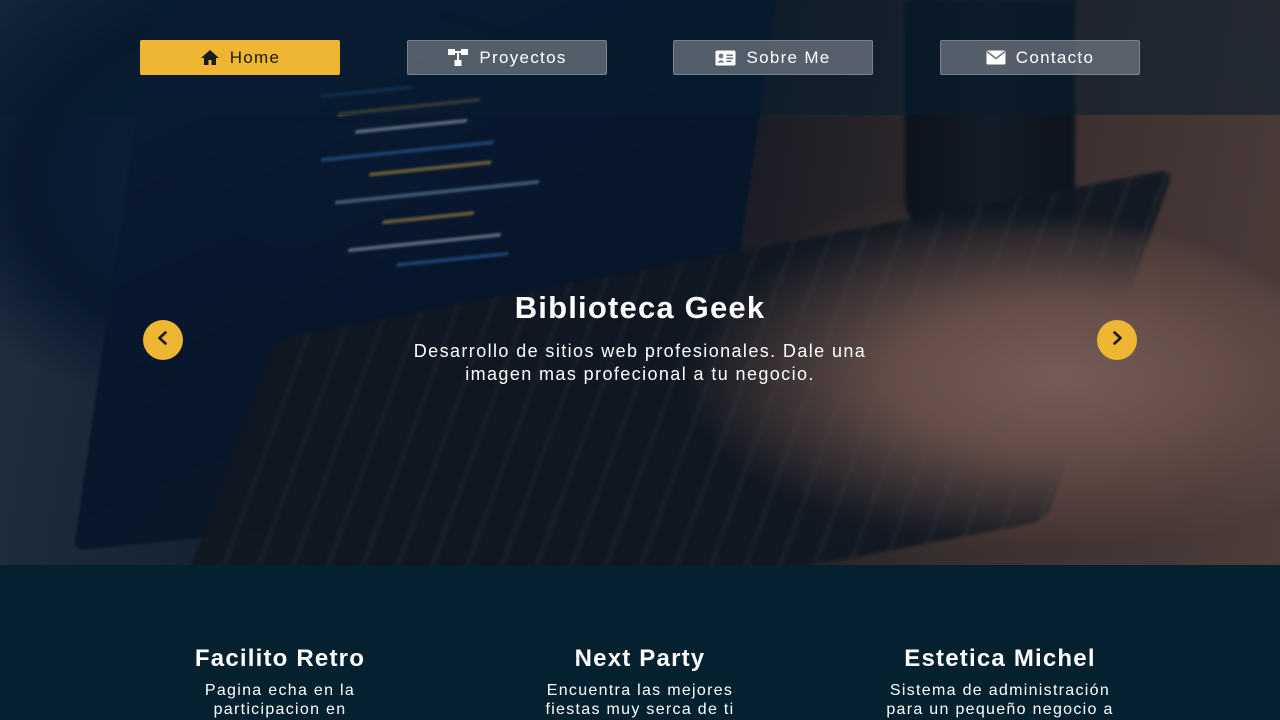 This screenshot has height=720, width=1280. I want to click on nav-proyectos-button: Proyectos, so click(507, 57).